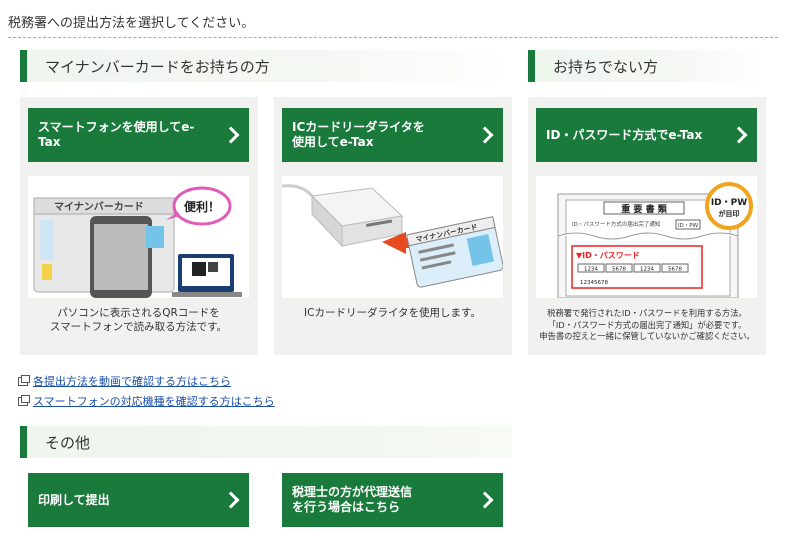  Describe the element at coordinates (392, 313) in the screenshot. I see `icreader-description: ICカードリーダライタを使用します。` at that location.